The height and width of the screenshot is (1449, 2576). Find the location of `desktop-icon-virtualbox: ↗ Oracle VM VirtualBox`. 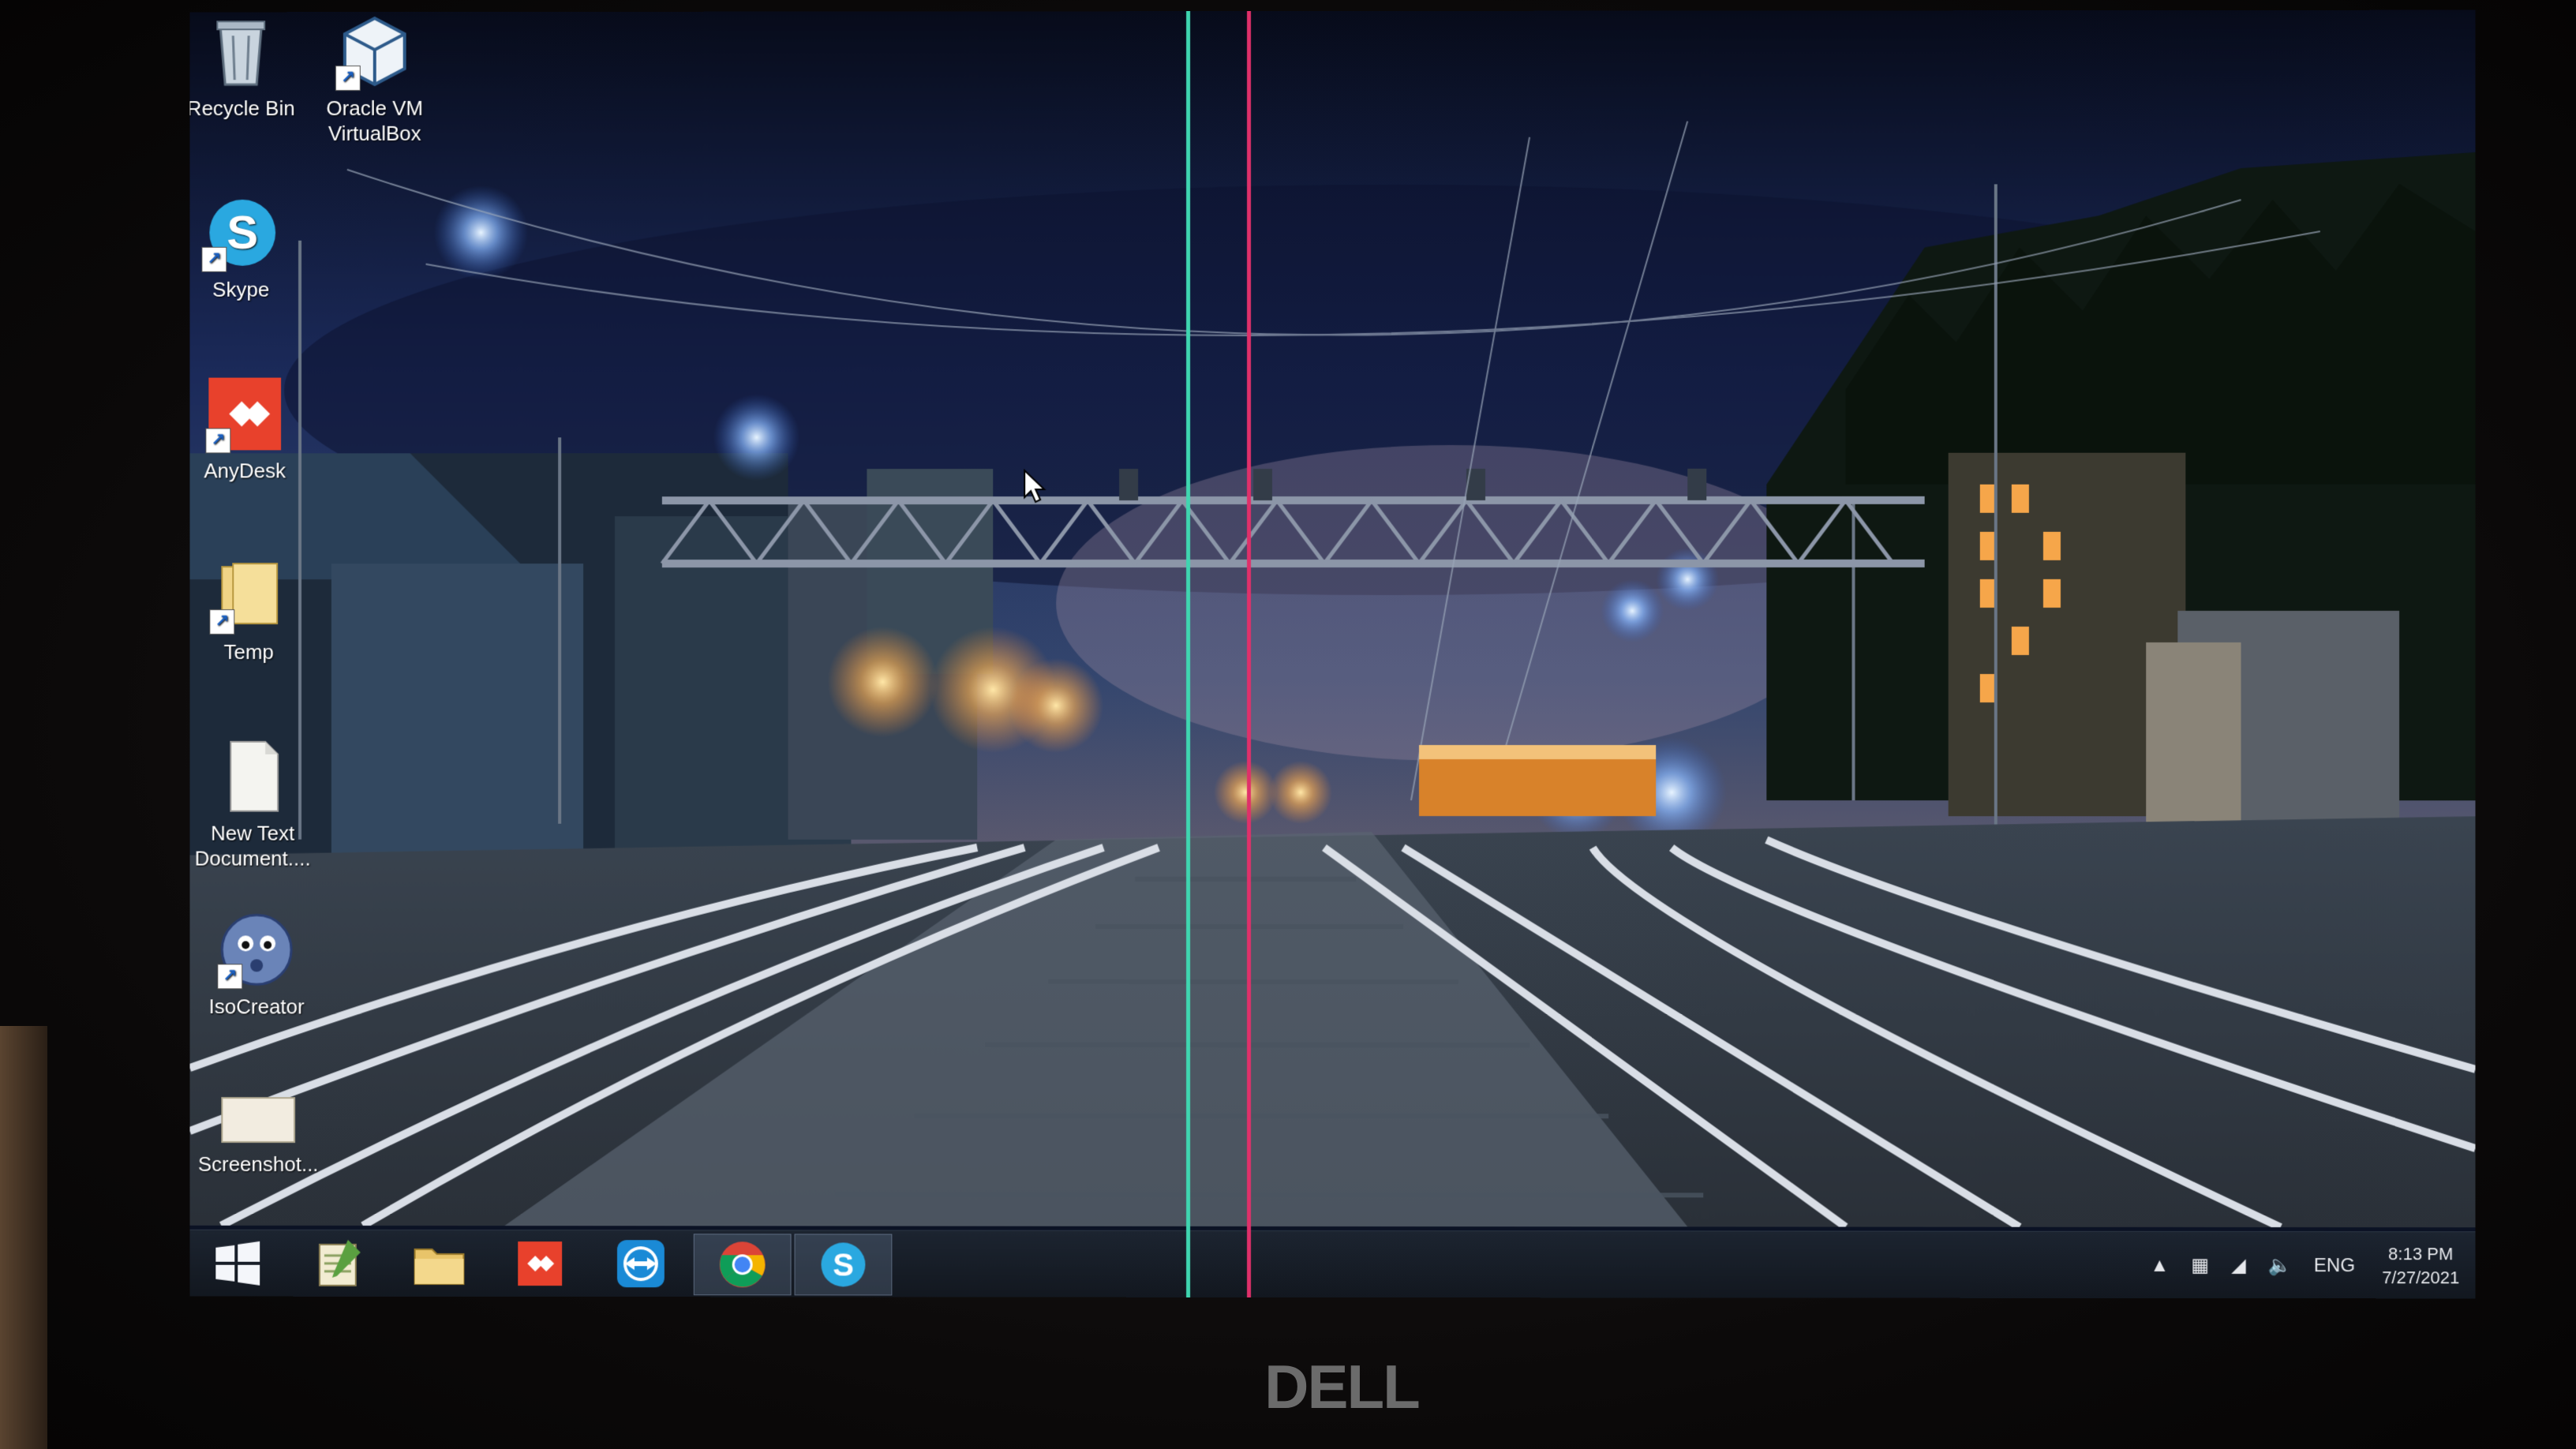

desktop-icon-virtualbox: ↗ Oracle VM VirtualBox is located at coordinates (374, 79).